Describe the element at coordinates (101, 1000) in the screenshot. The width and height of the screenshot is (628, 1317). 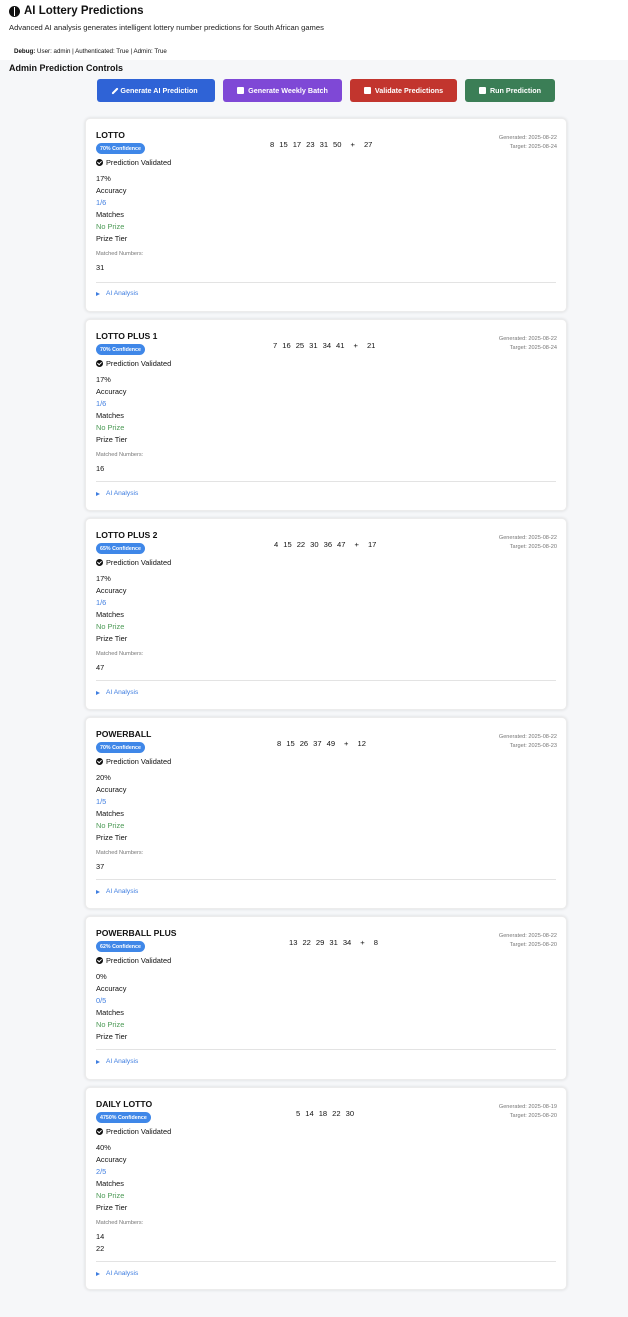
I see `matches-value: 0/5` at that location.